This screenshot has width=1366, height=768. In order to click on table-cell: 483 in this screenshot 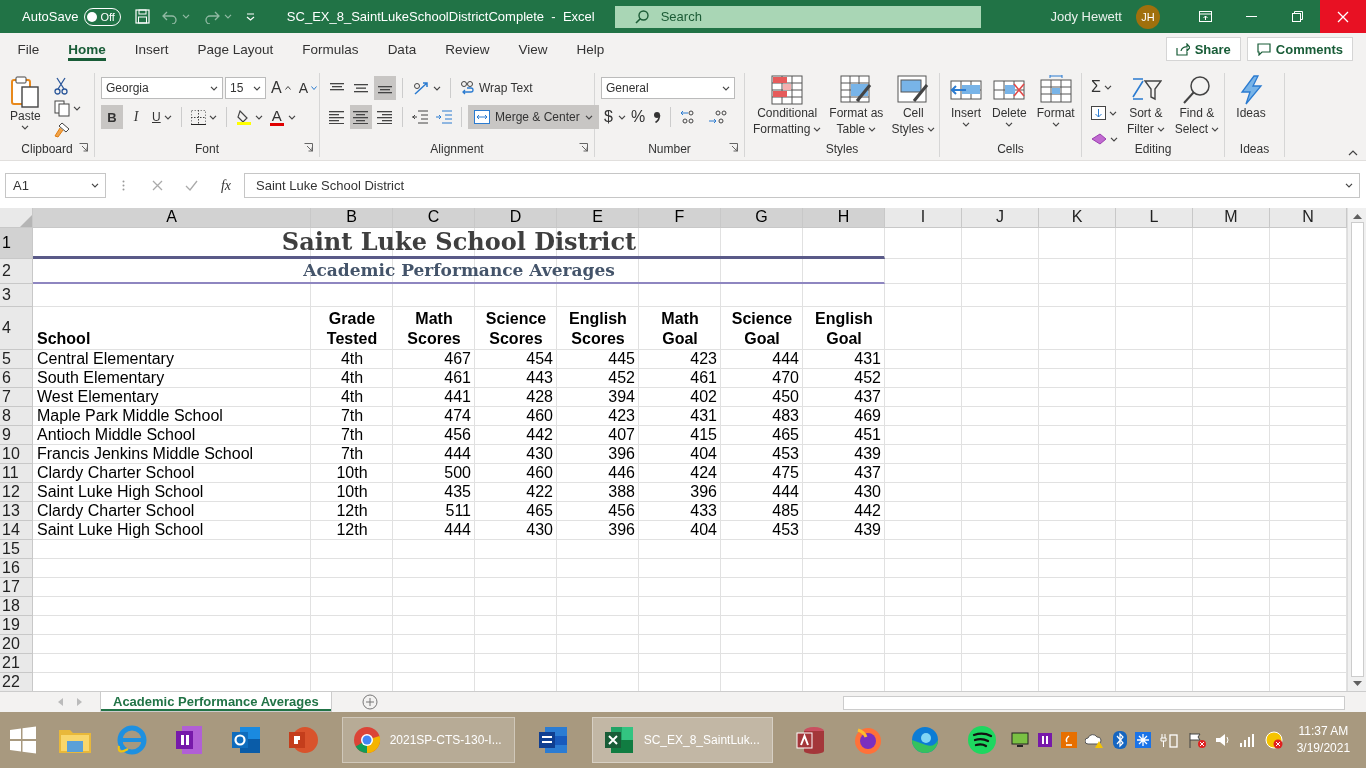, I will do `click(762, 416)`.